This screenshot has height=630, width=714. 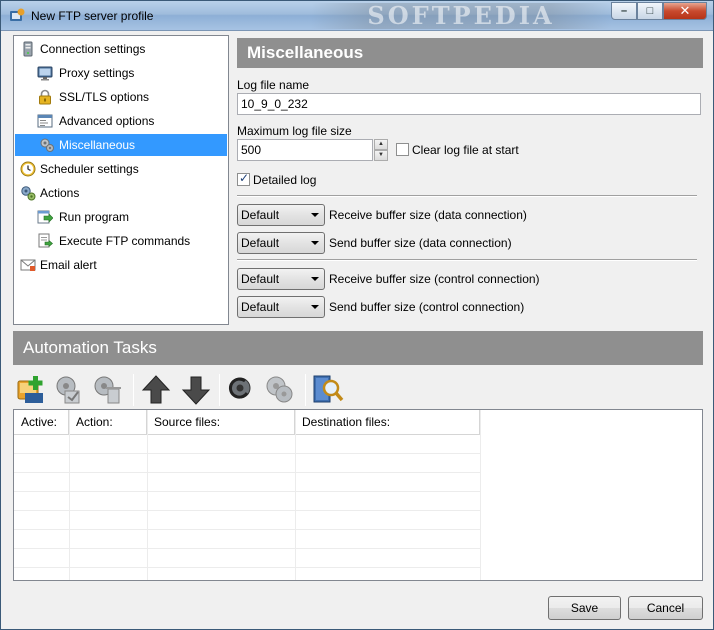 What do you see at coordinates (465, 150) in the screenshot?
I see `clear-log-label: Clear log file at start` at bounding box center [465, 150].